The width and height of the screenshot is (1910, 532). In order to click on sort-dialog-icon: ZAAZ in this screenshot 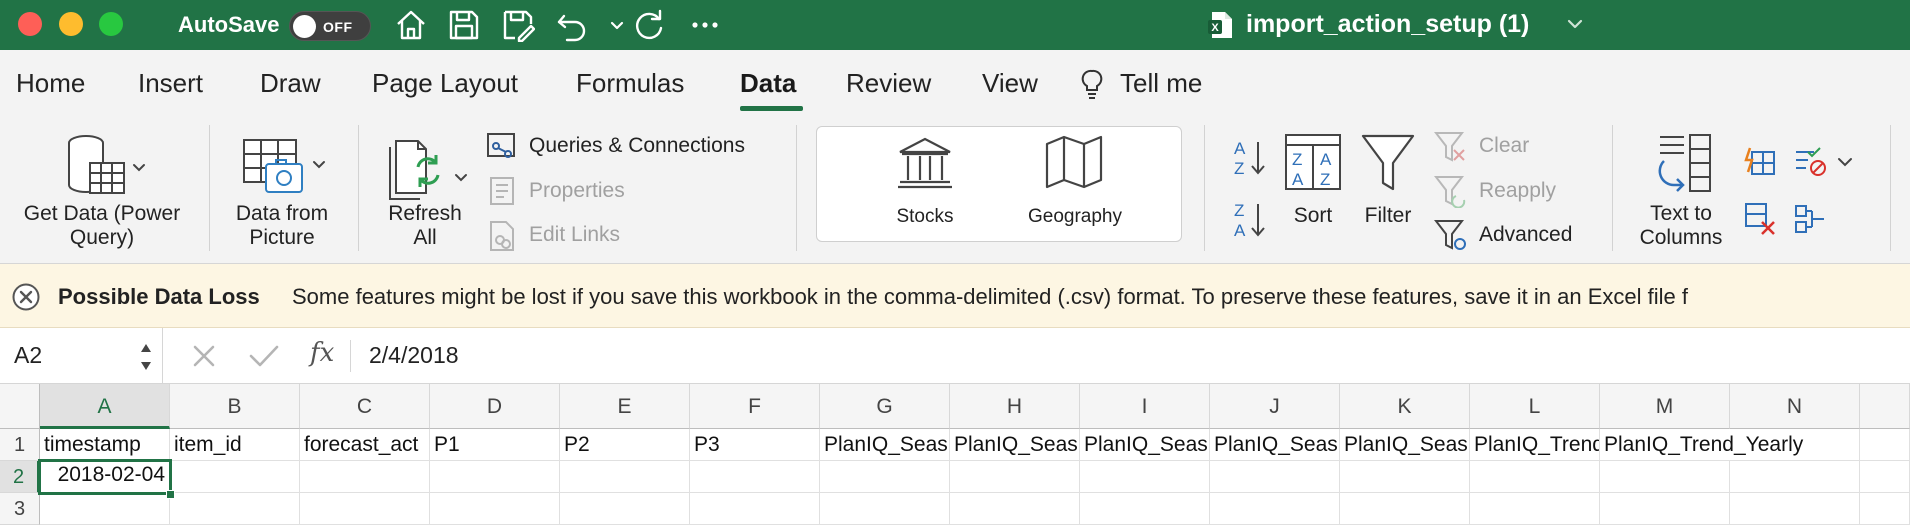, I will do `click(1313, 162)`.